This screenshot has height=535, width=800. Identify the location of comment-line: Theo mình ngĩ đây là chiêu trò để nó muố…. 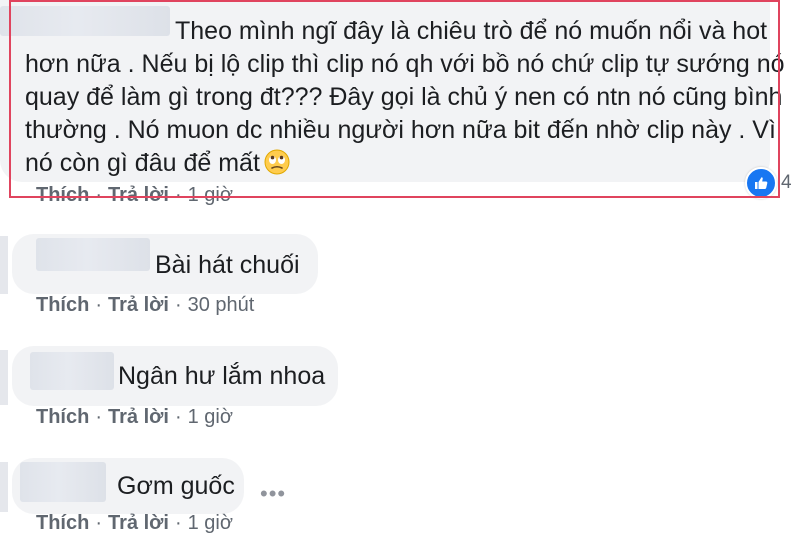
(471, 31).